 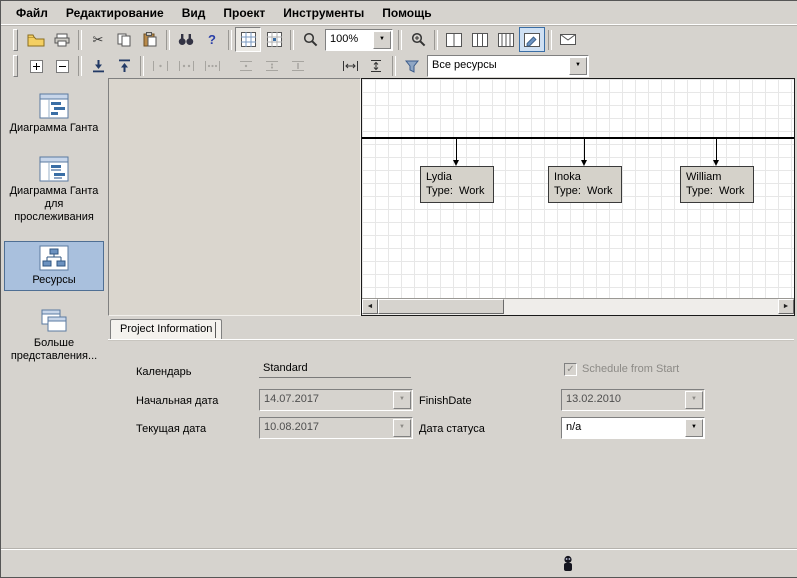 What do you see at coordinates (54, 320) in the screenshot?
I see `more-views-icon` at bounding box center [54, 320].